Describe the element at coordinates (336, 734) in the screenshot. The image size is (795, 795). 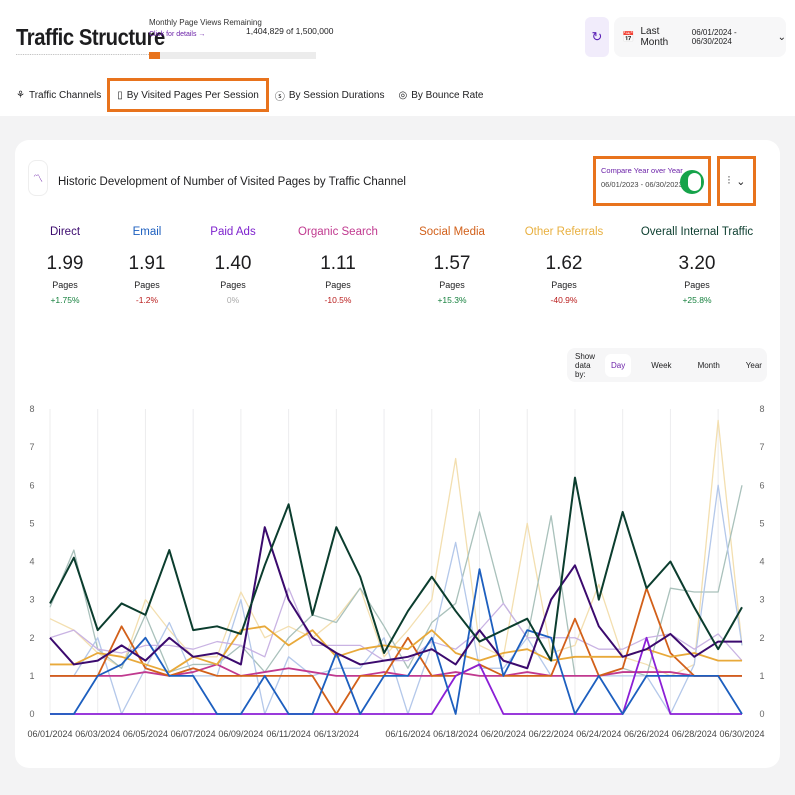
I see `x-tick: 06/13/2024` at that location.